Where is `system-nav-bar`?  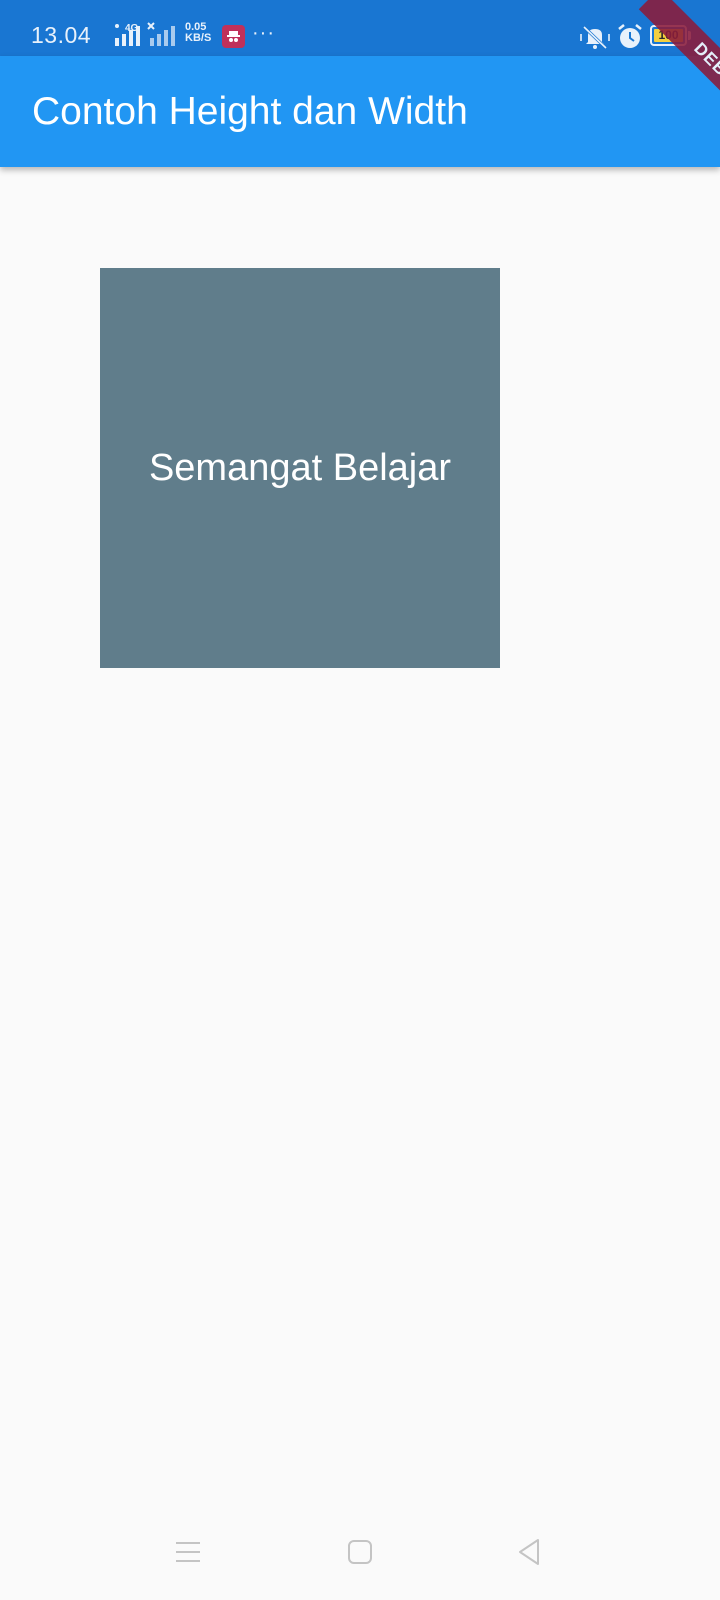 system-nav-bar is located at coordinates (360, 1555).